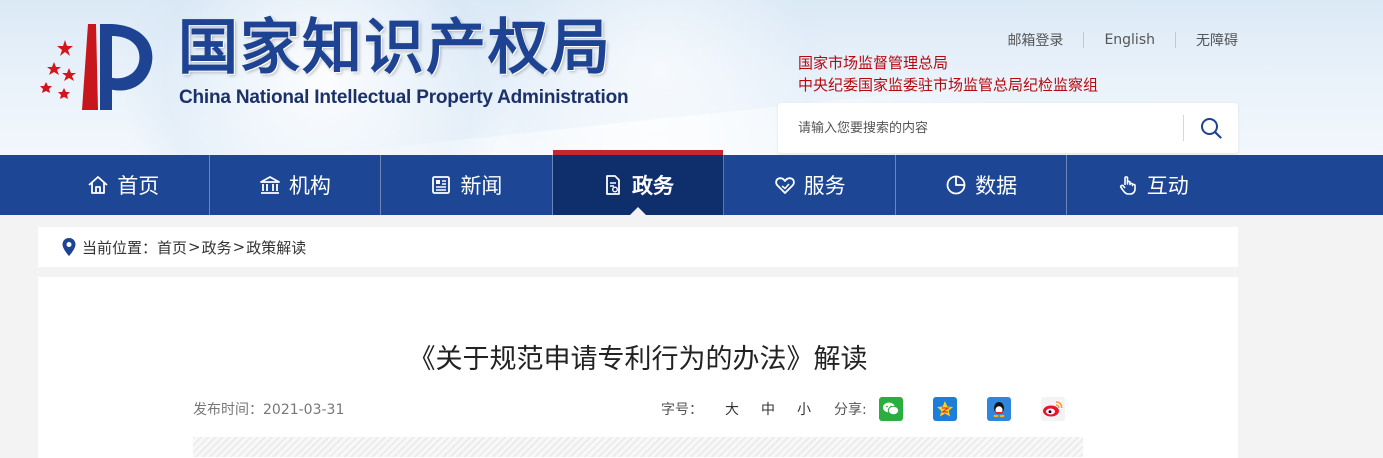  Describe the element at coordinates (768, 409) in the screenshot. I see `font-size-medium-button: 中` at that location.